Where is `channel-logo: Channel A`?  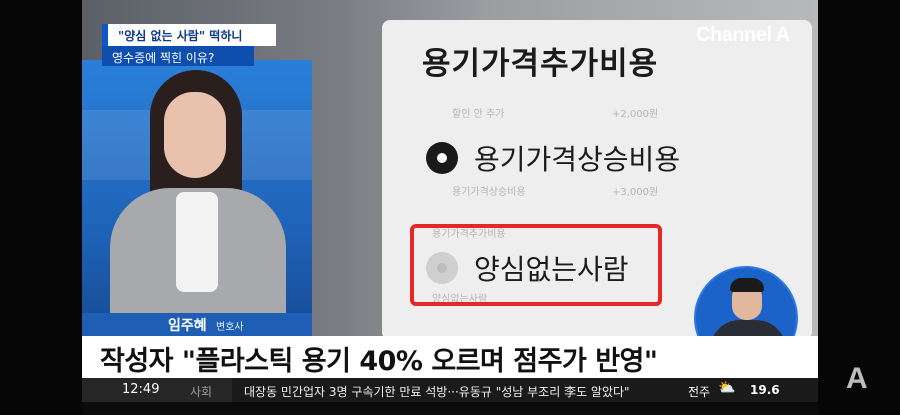 channel-logo: Channel A is located at coordinates (743, 35).